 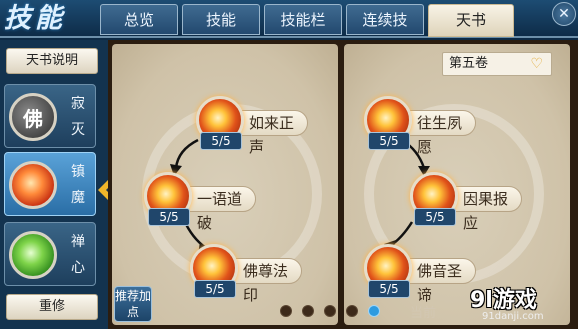 What do you see at coordinates (204, 202) in the screenshot?
I see `skill-node: 一语道破 5/5` at bounding box center [204, 202].